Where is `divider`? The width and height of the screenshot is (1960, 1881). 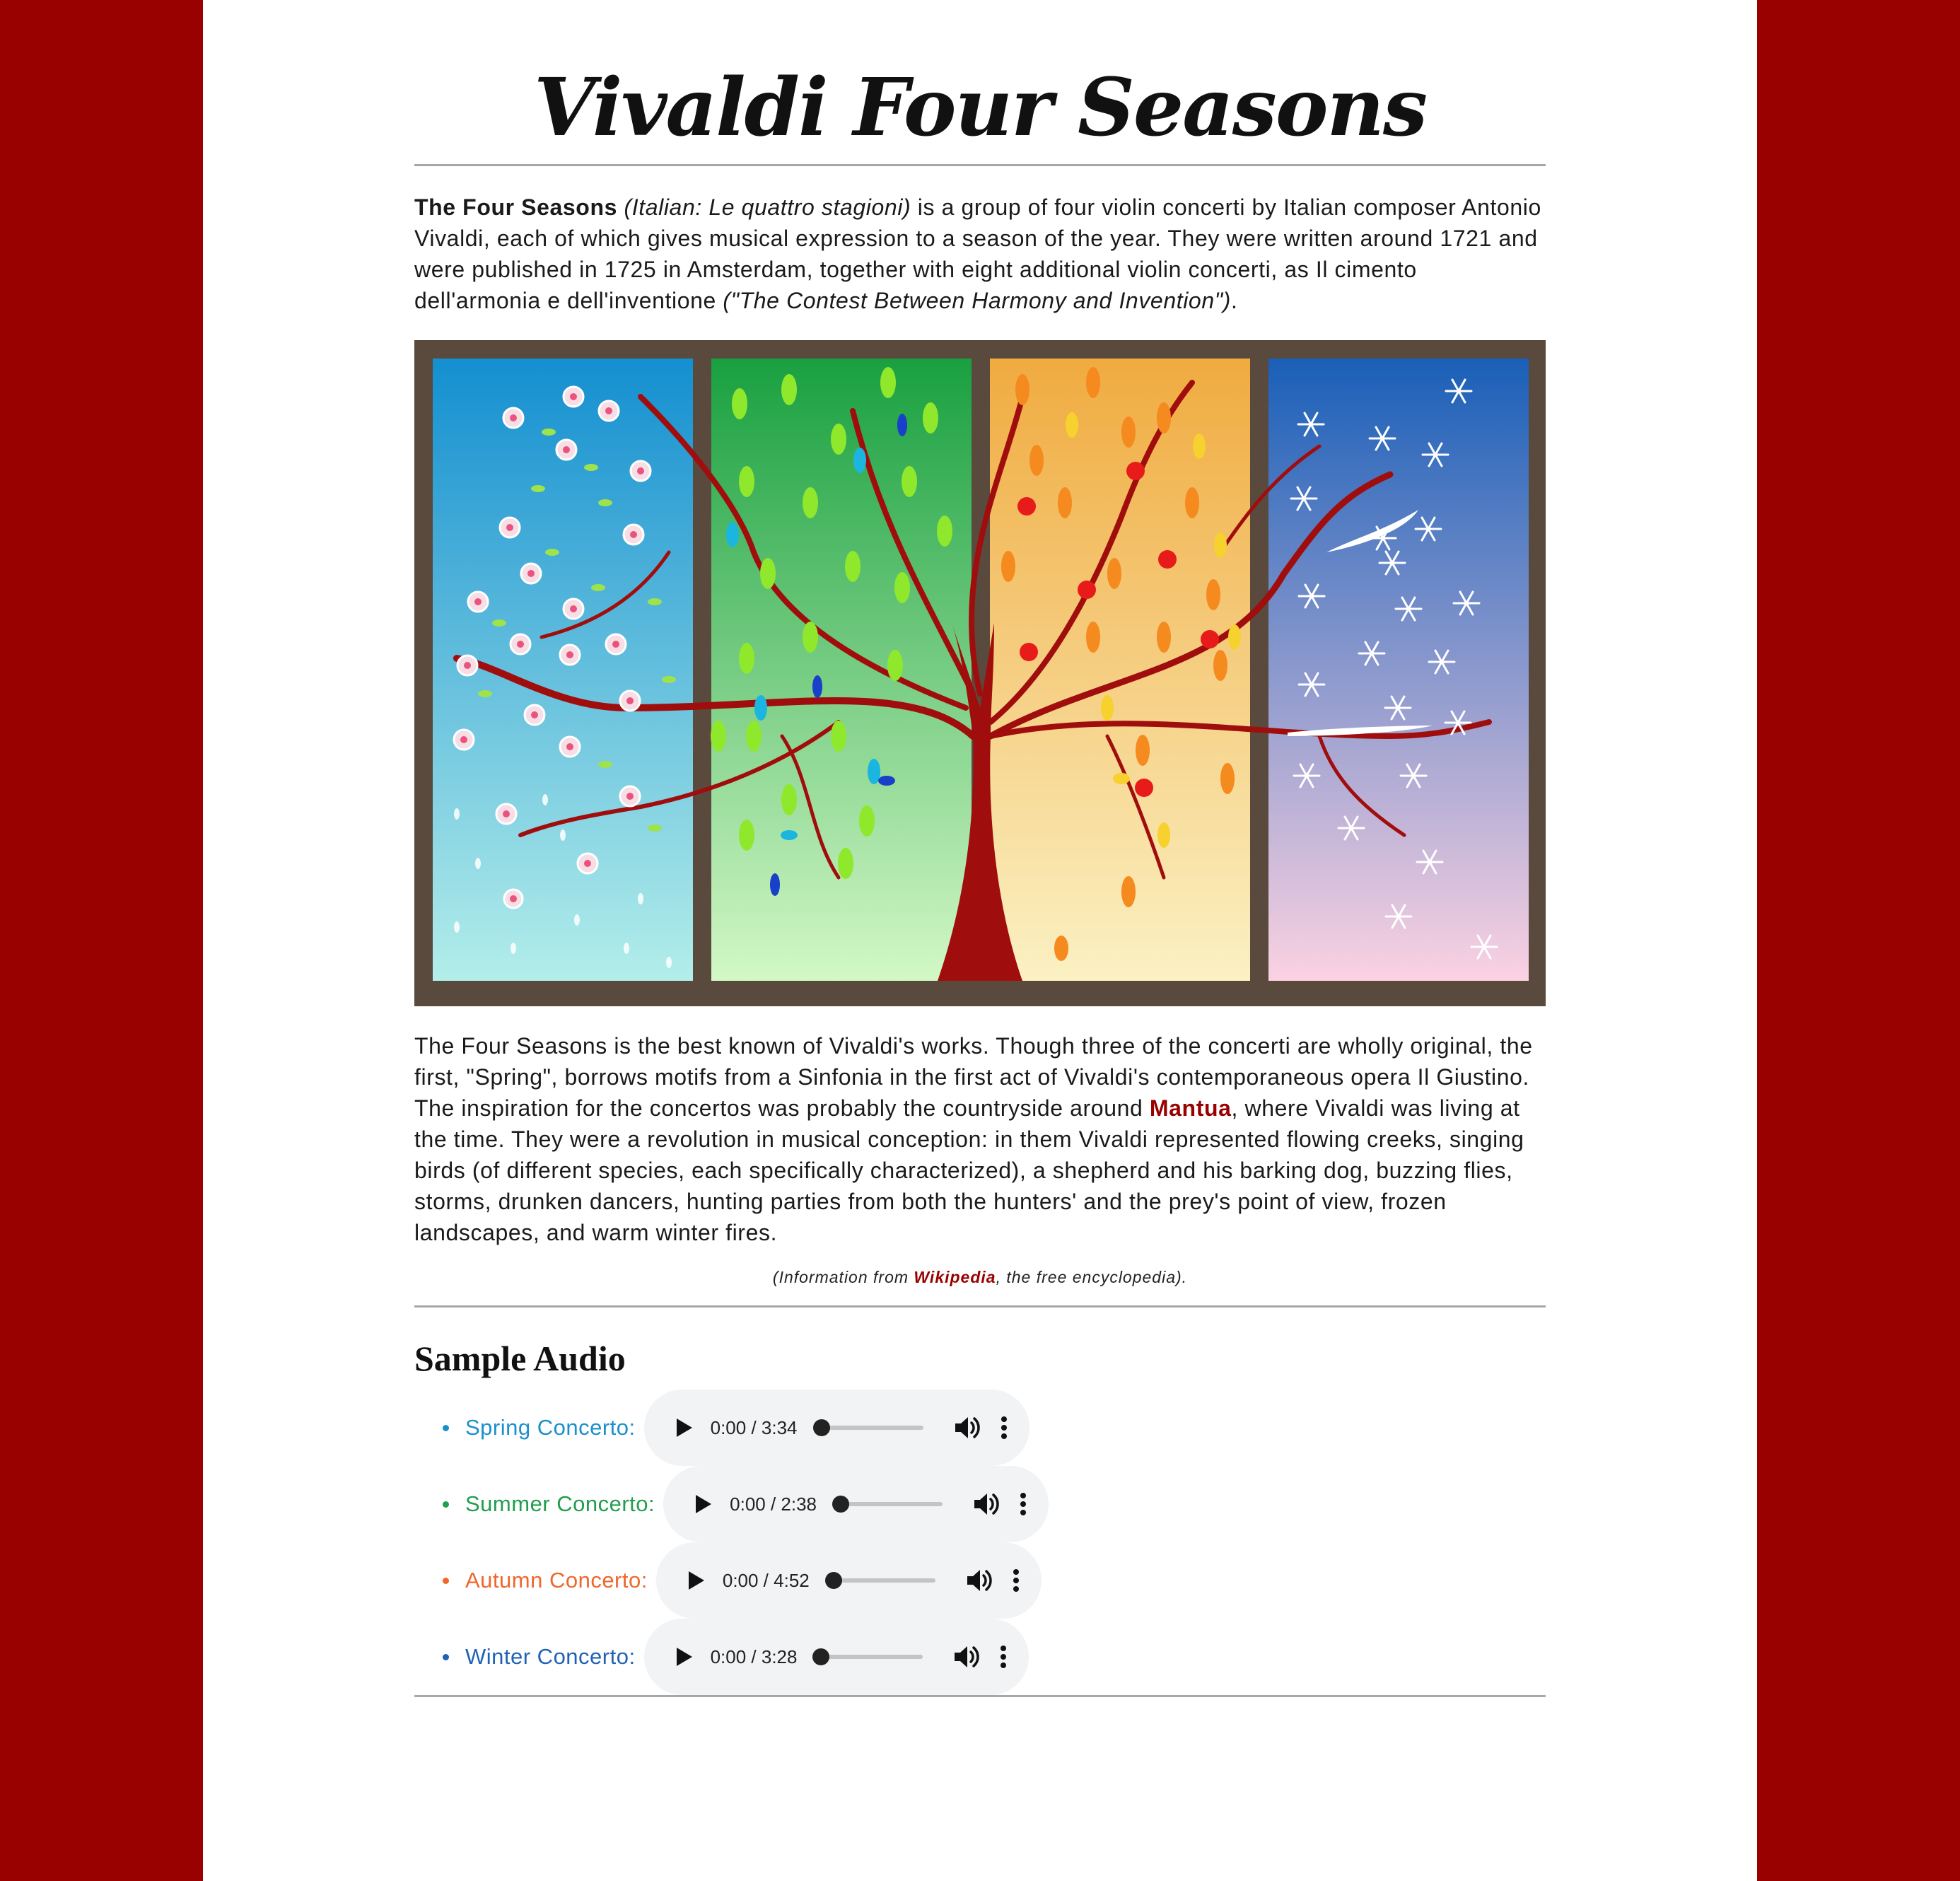
divider is located at coordinates (980, 1696).